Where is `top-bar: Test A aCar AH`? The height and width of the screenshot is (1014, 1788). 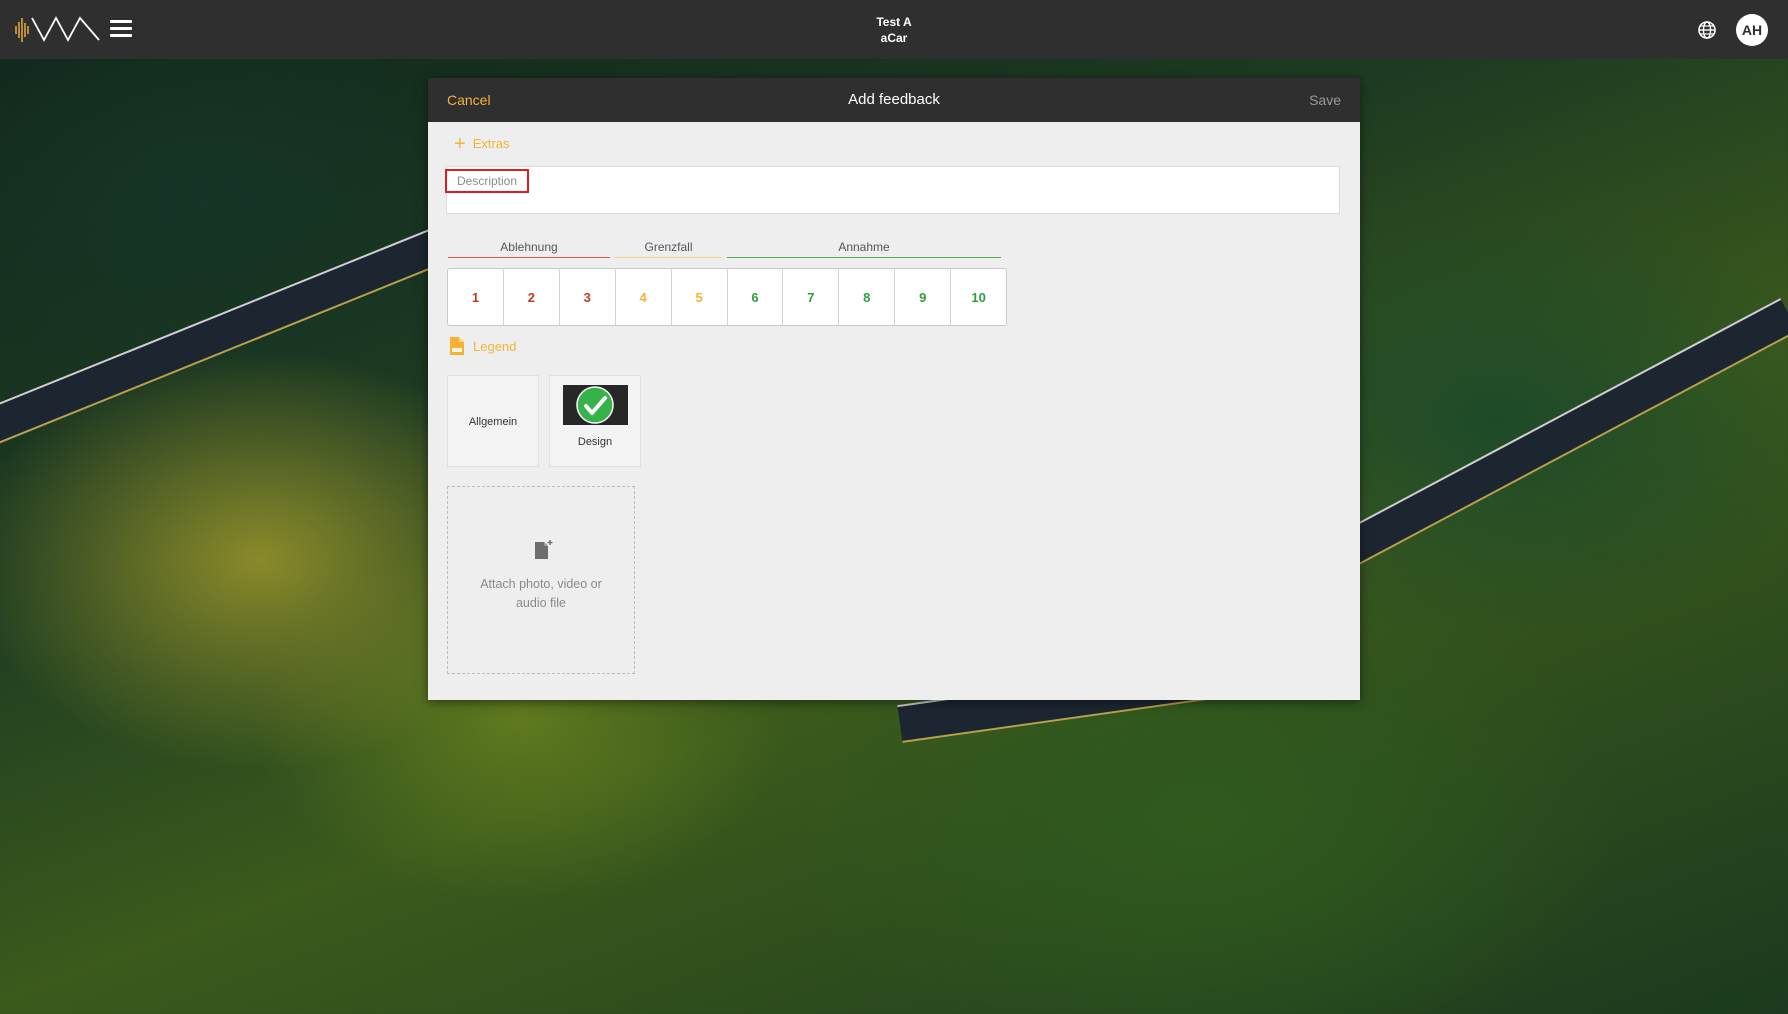 top-bar: Test A aCar AH is located at coordinates (894, 29).